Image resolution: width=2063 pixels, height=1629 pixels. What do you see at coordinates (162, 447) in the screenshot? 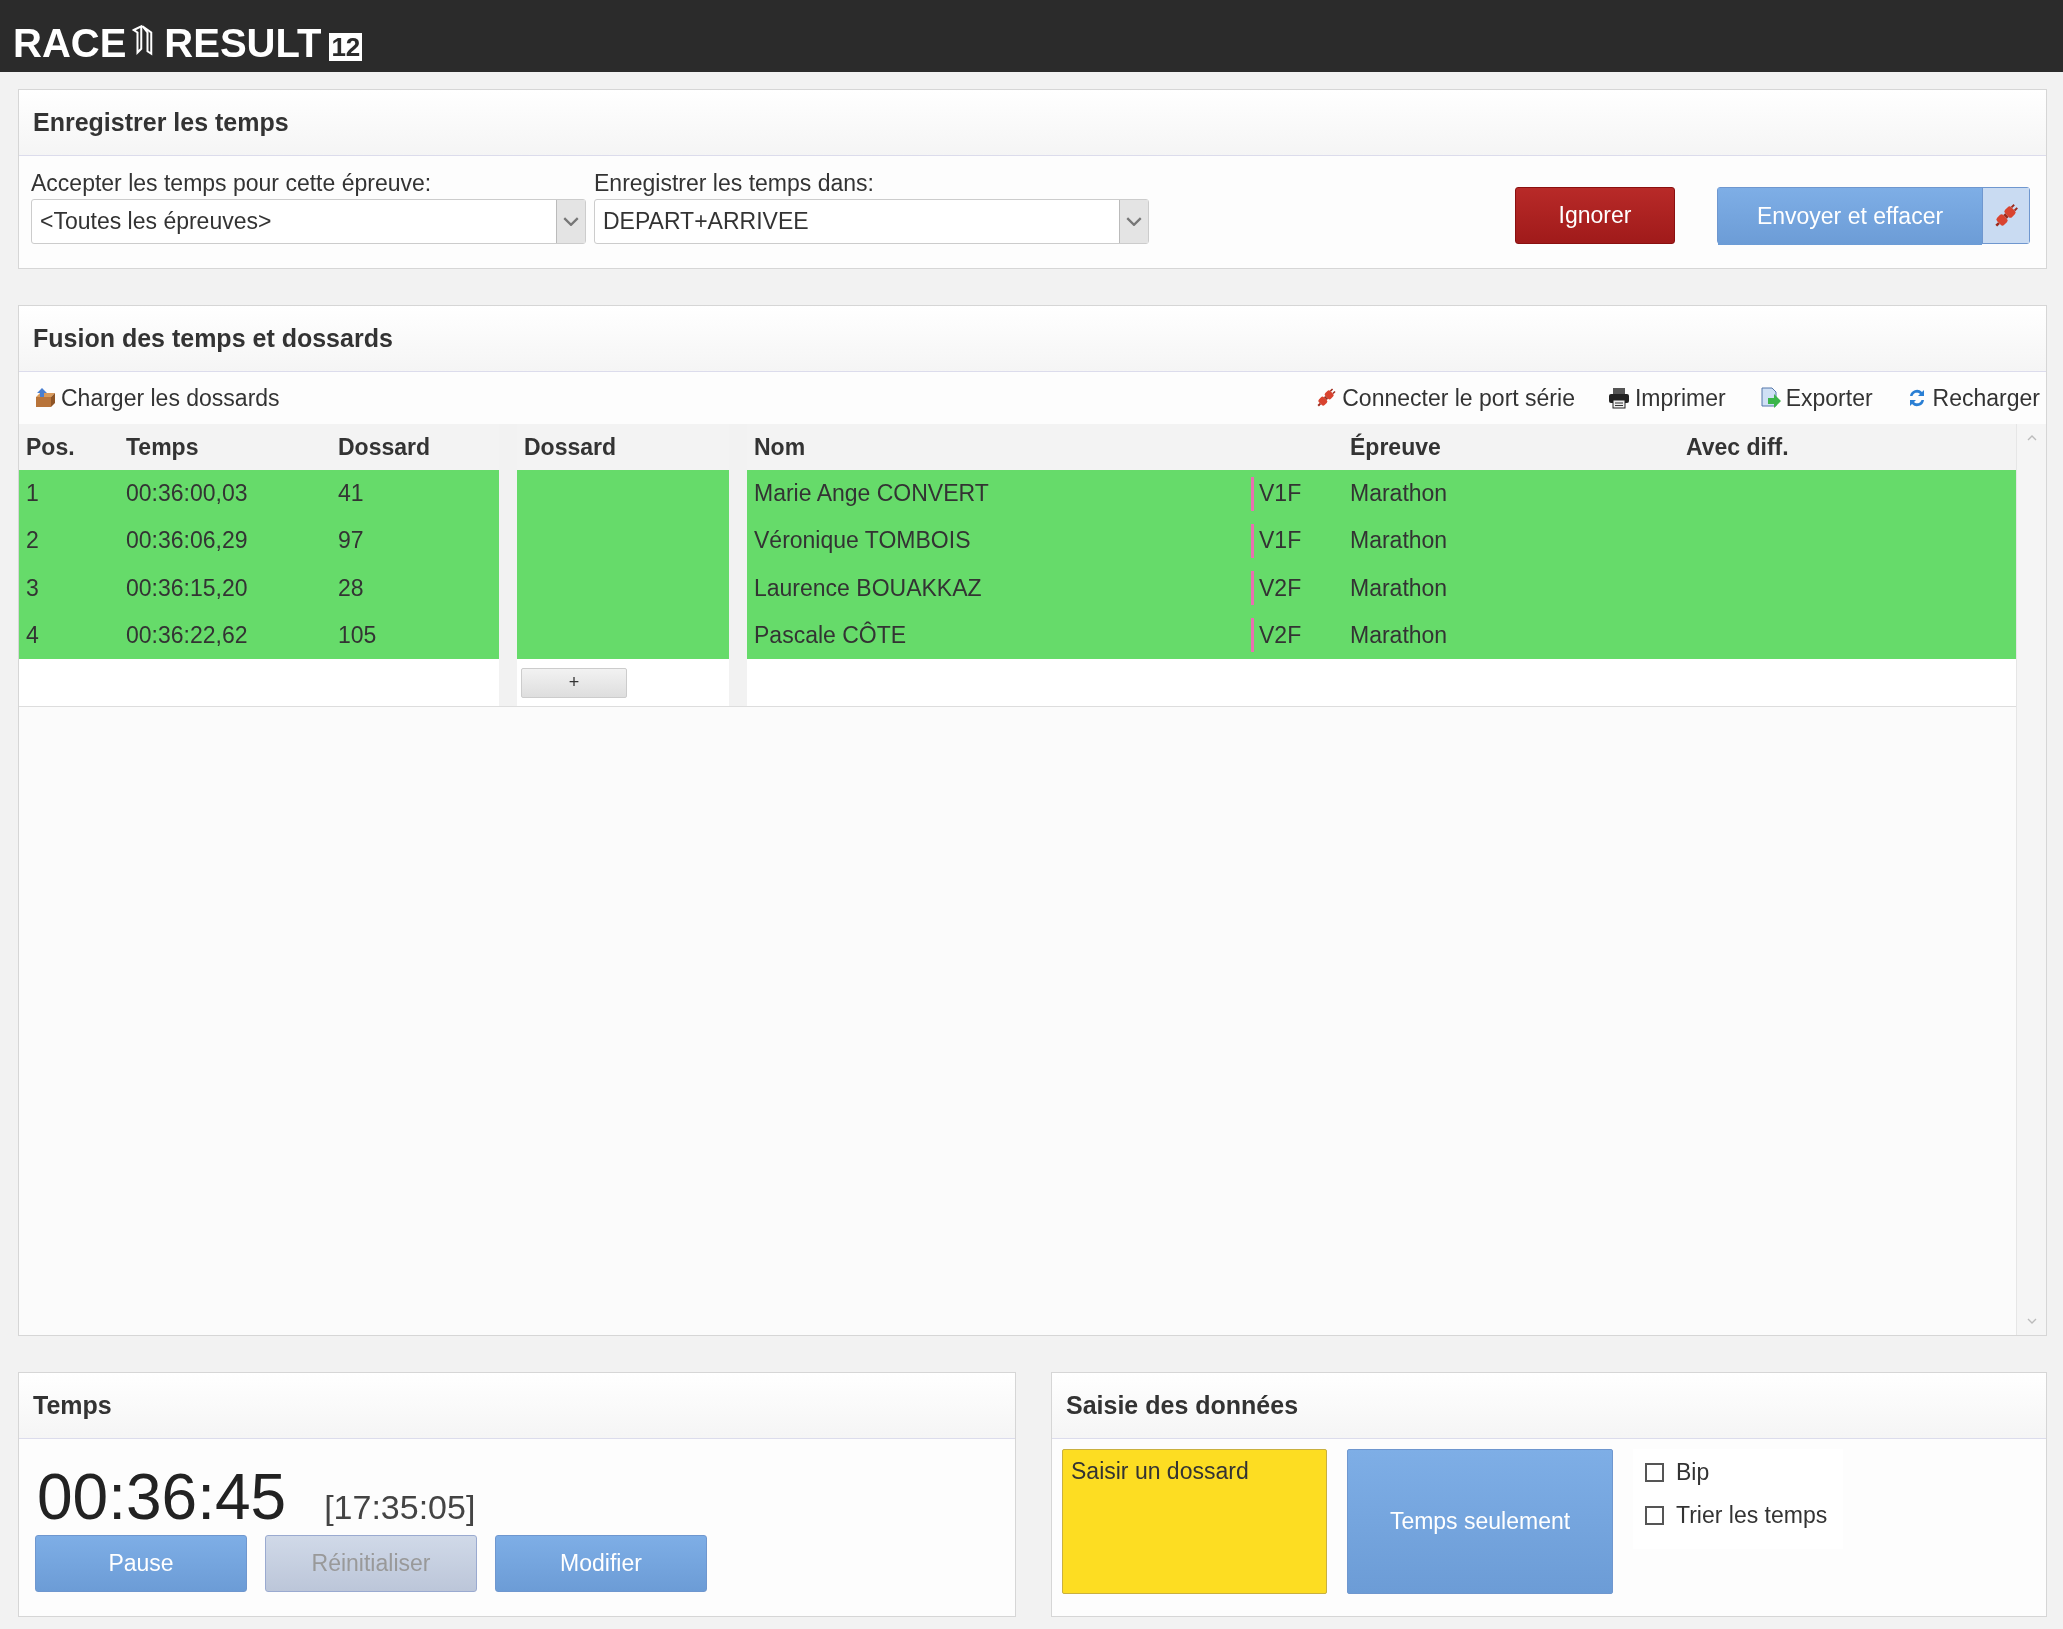
I see `column-header: Temps` at bounding box center [162, 447].